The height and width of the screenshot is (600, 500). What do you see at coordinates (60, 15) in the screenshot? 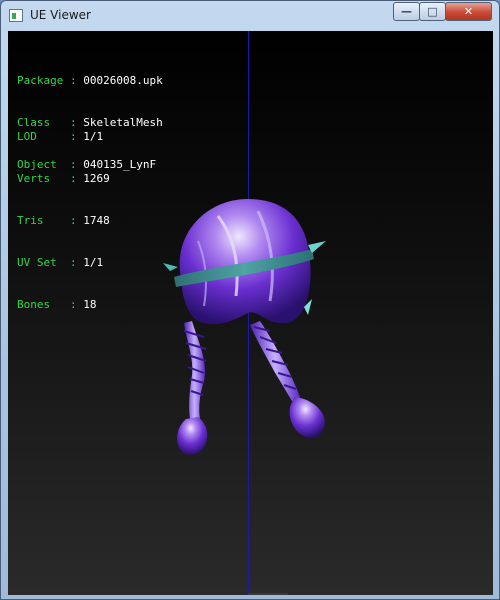
I see `window-title: UE Viewer` at bounding box center [60, 15].